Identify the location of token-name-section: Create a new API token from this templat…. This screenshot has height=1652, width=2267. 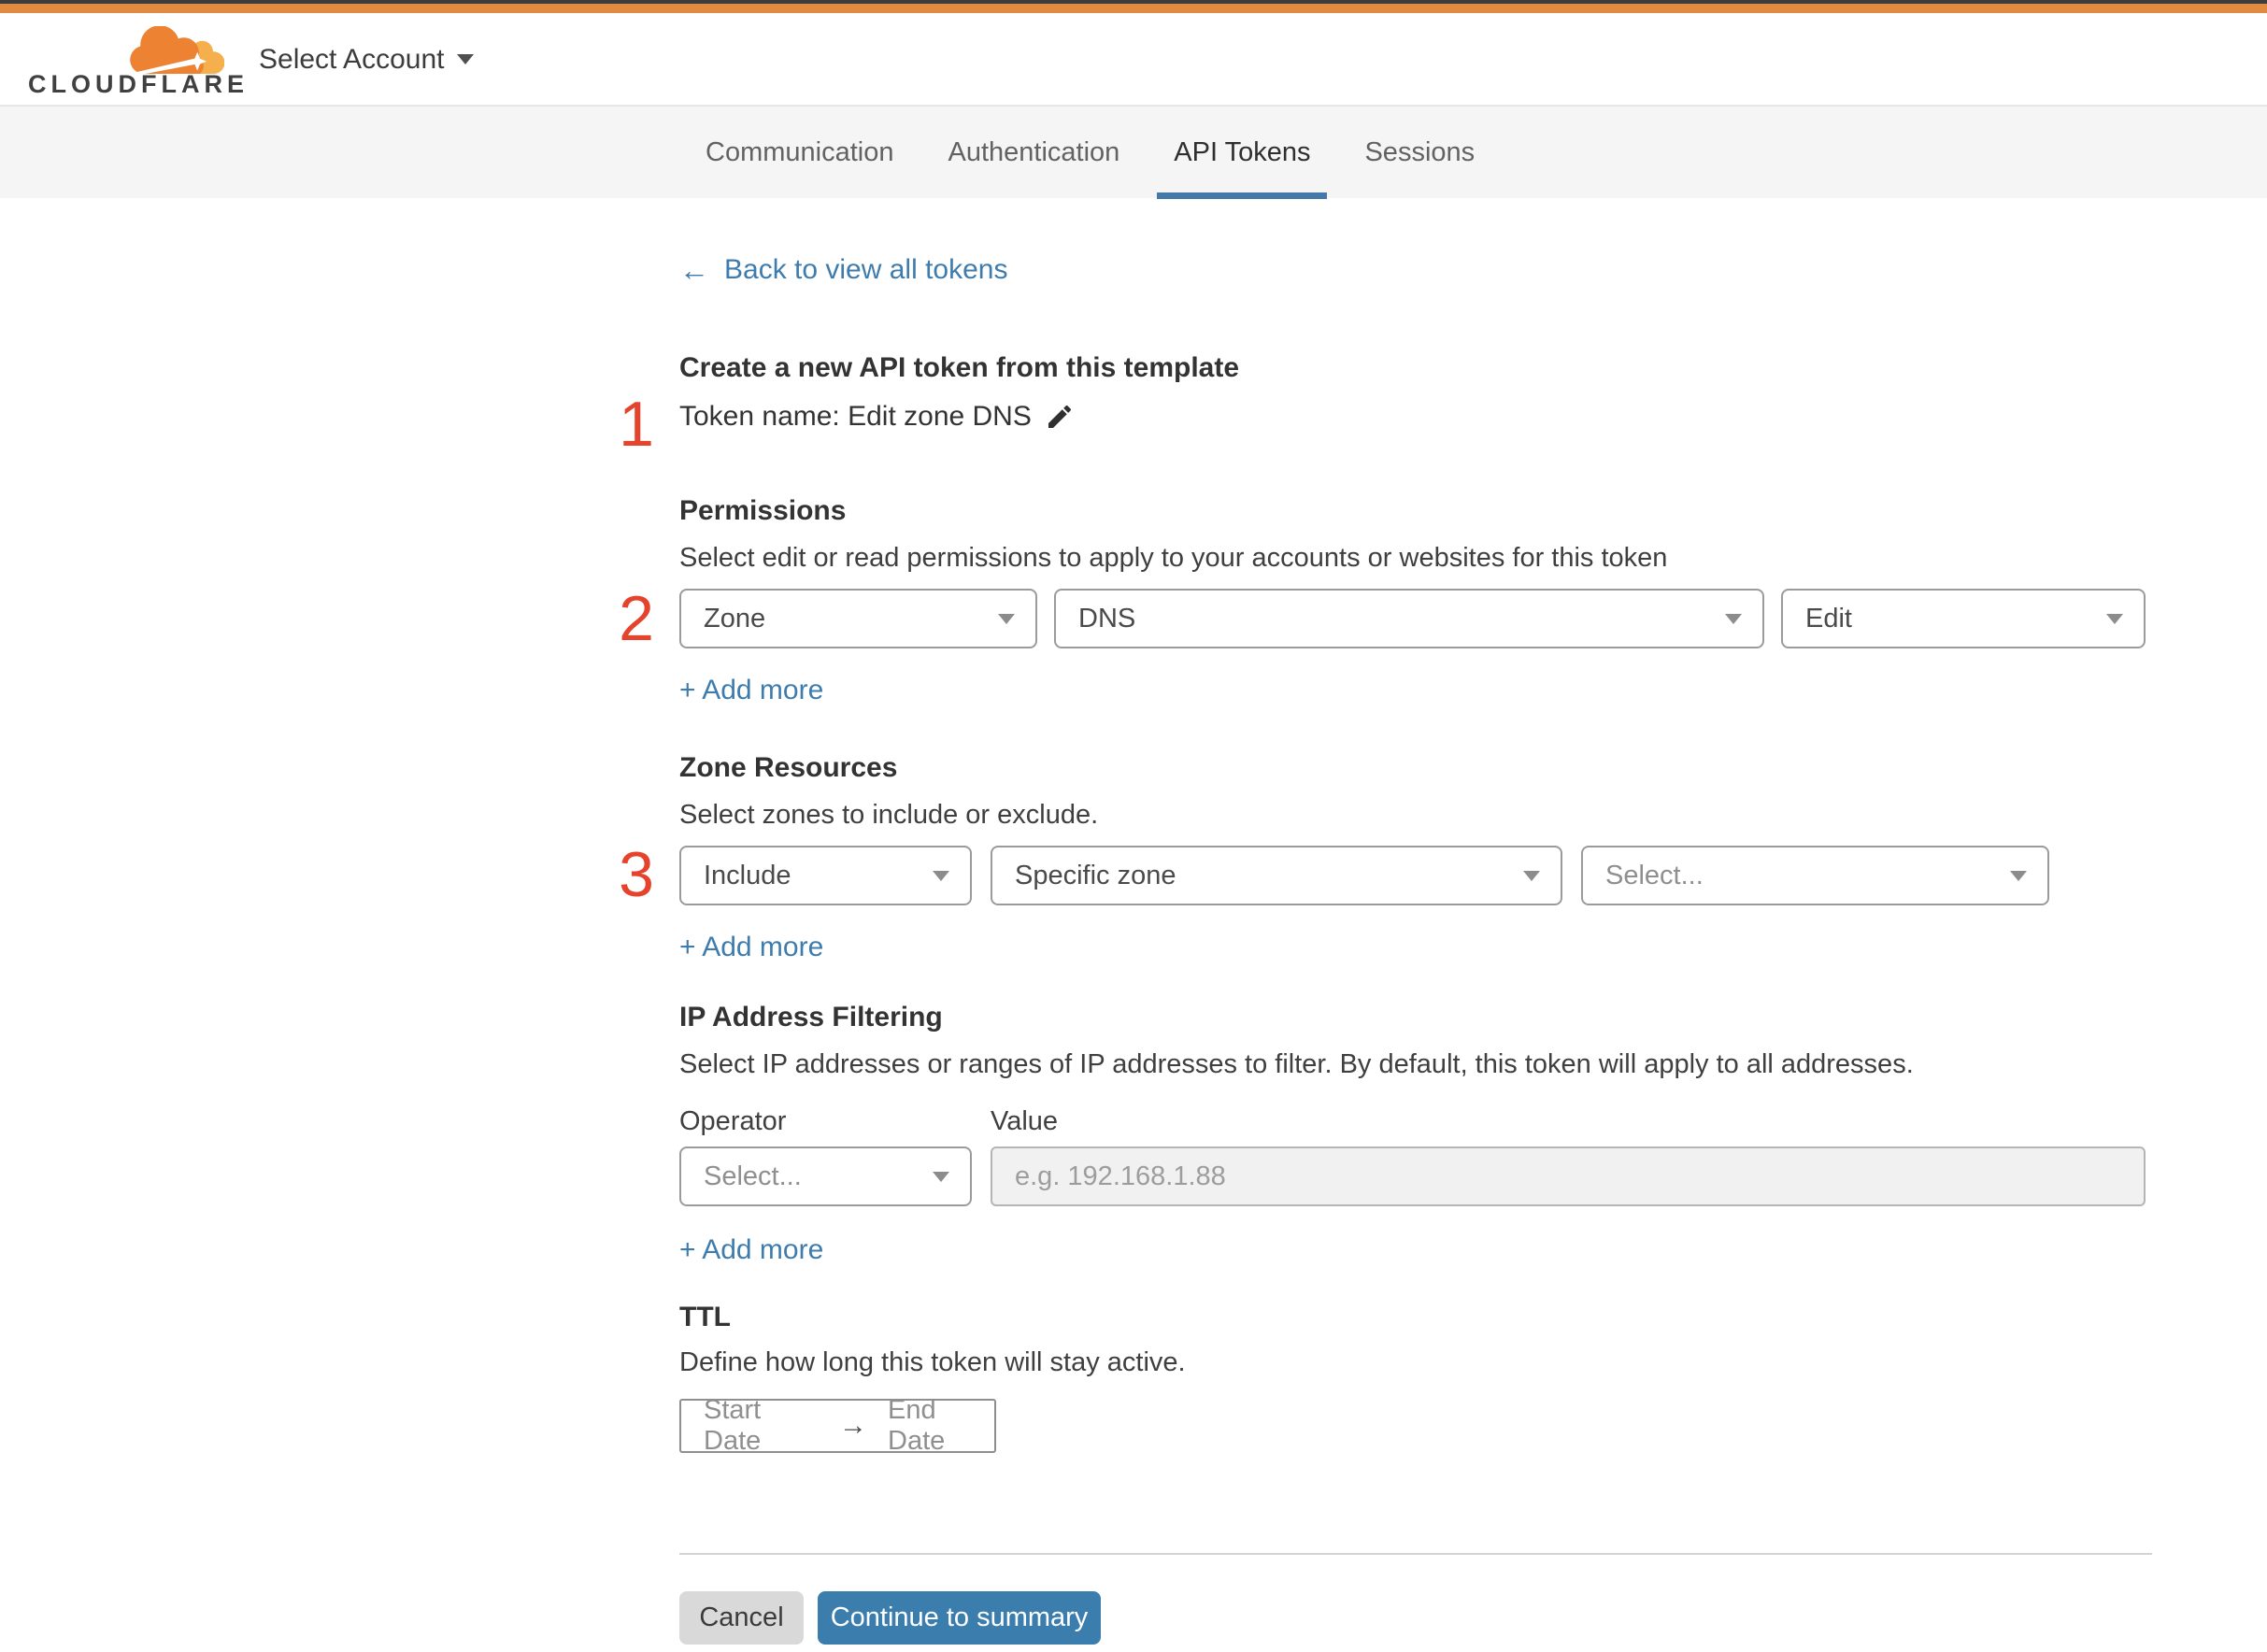
(1416, 392).